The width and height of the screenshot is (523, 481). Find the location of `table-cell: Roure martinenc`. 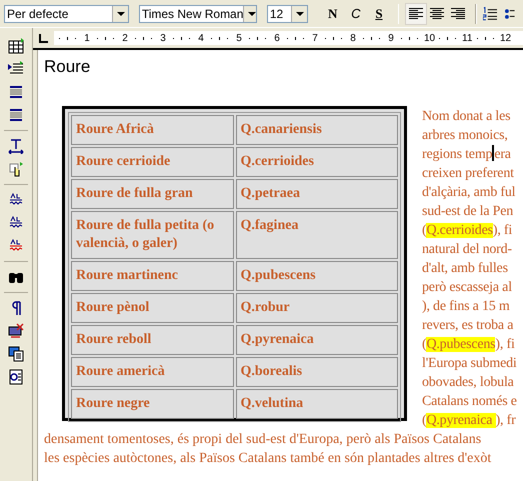

table-cell: Roure martinenc is located at coordinates (152, 276).